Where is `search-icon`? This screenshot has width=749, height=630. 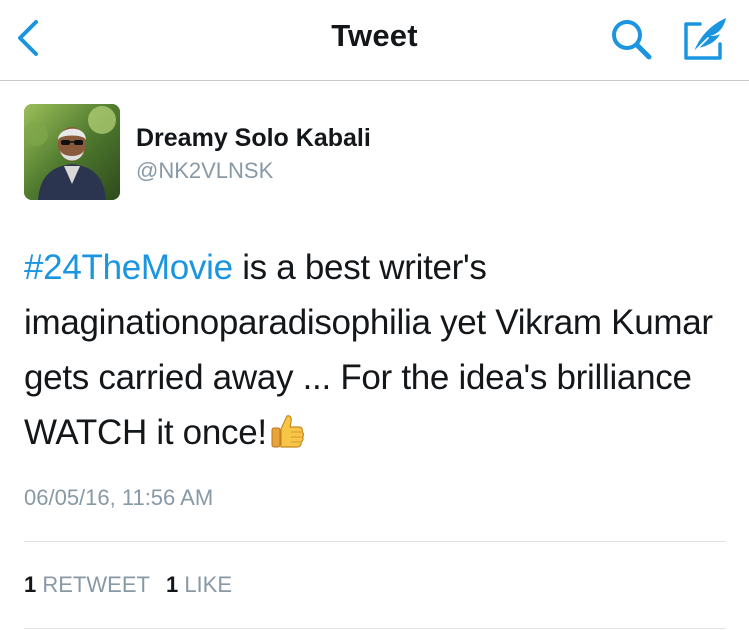 search-icon is located at coordinates (632, 40).